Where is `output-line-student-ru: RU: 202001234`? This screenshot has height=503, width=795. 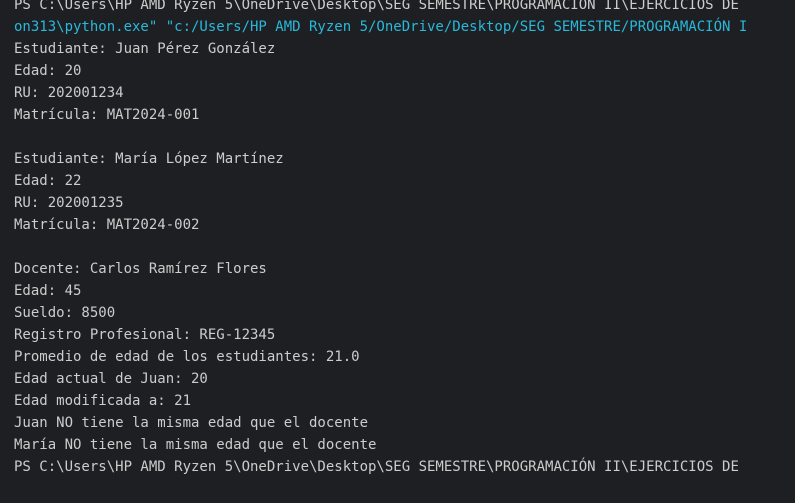 output-line-student-ru: RU: 202001234 is located at coordinates (69, 93).